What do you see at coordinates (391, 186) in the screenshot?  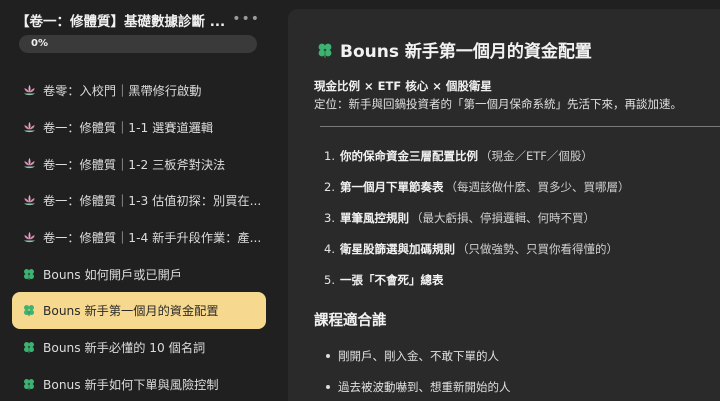 I see `step-bold: 第一個月下單節奏表` at bounding box center [391, 186].